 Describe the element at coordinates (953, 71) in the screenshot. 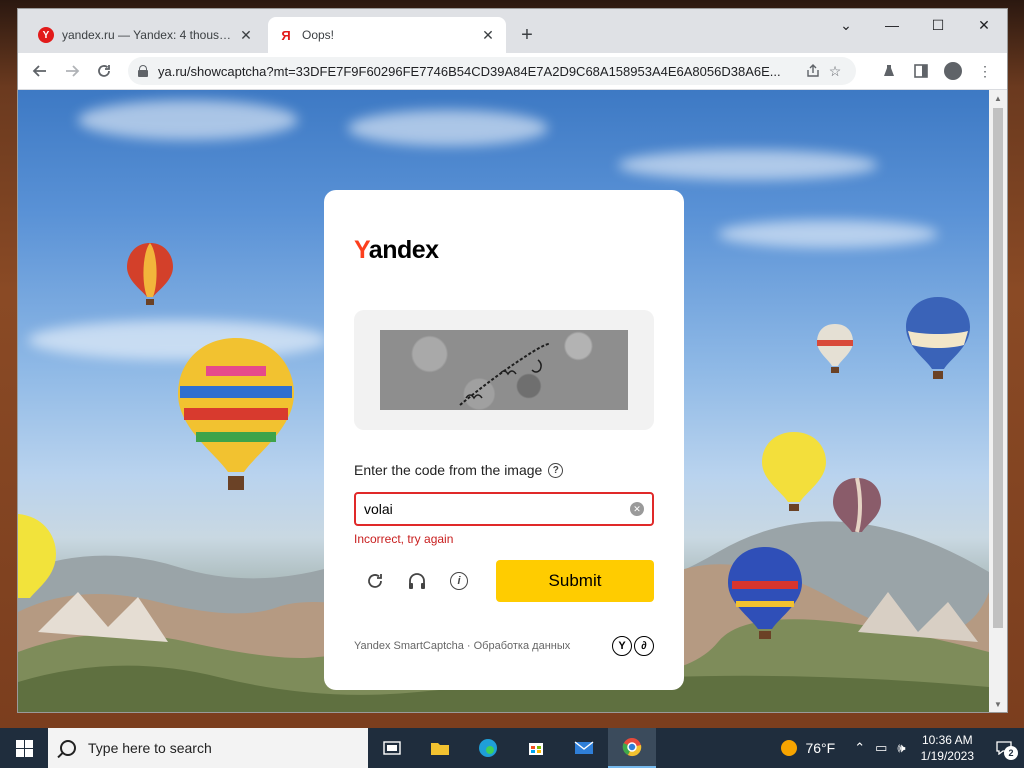

I see `profile-avatar` at that location.